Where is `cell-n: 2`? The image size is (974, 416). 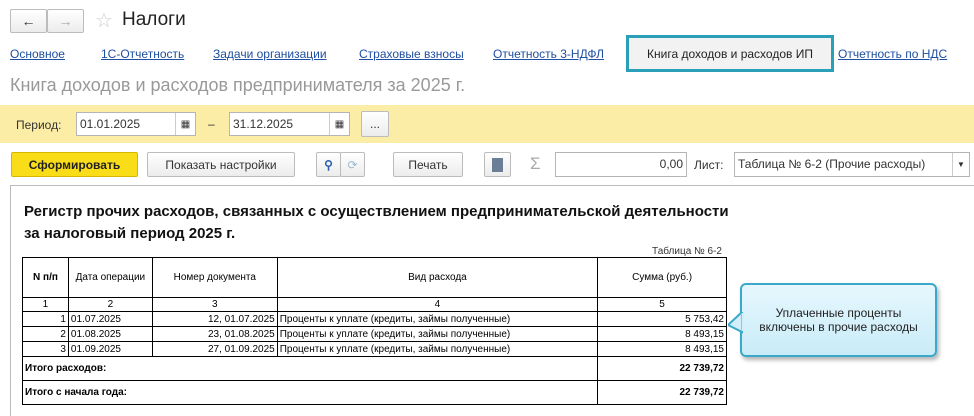
cell-n: 2 is located at coordinates (45, 334).